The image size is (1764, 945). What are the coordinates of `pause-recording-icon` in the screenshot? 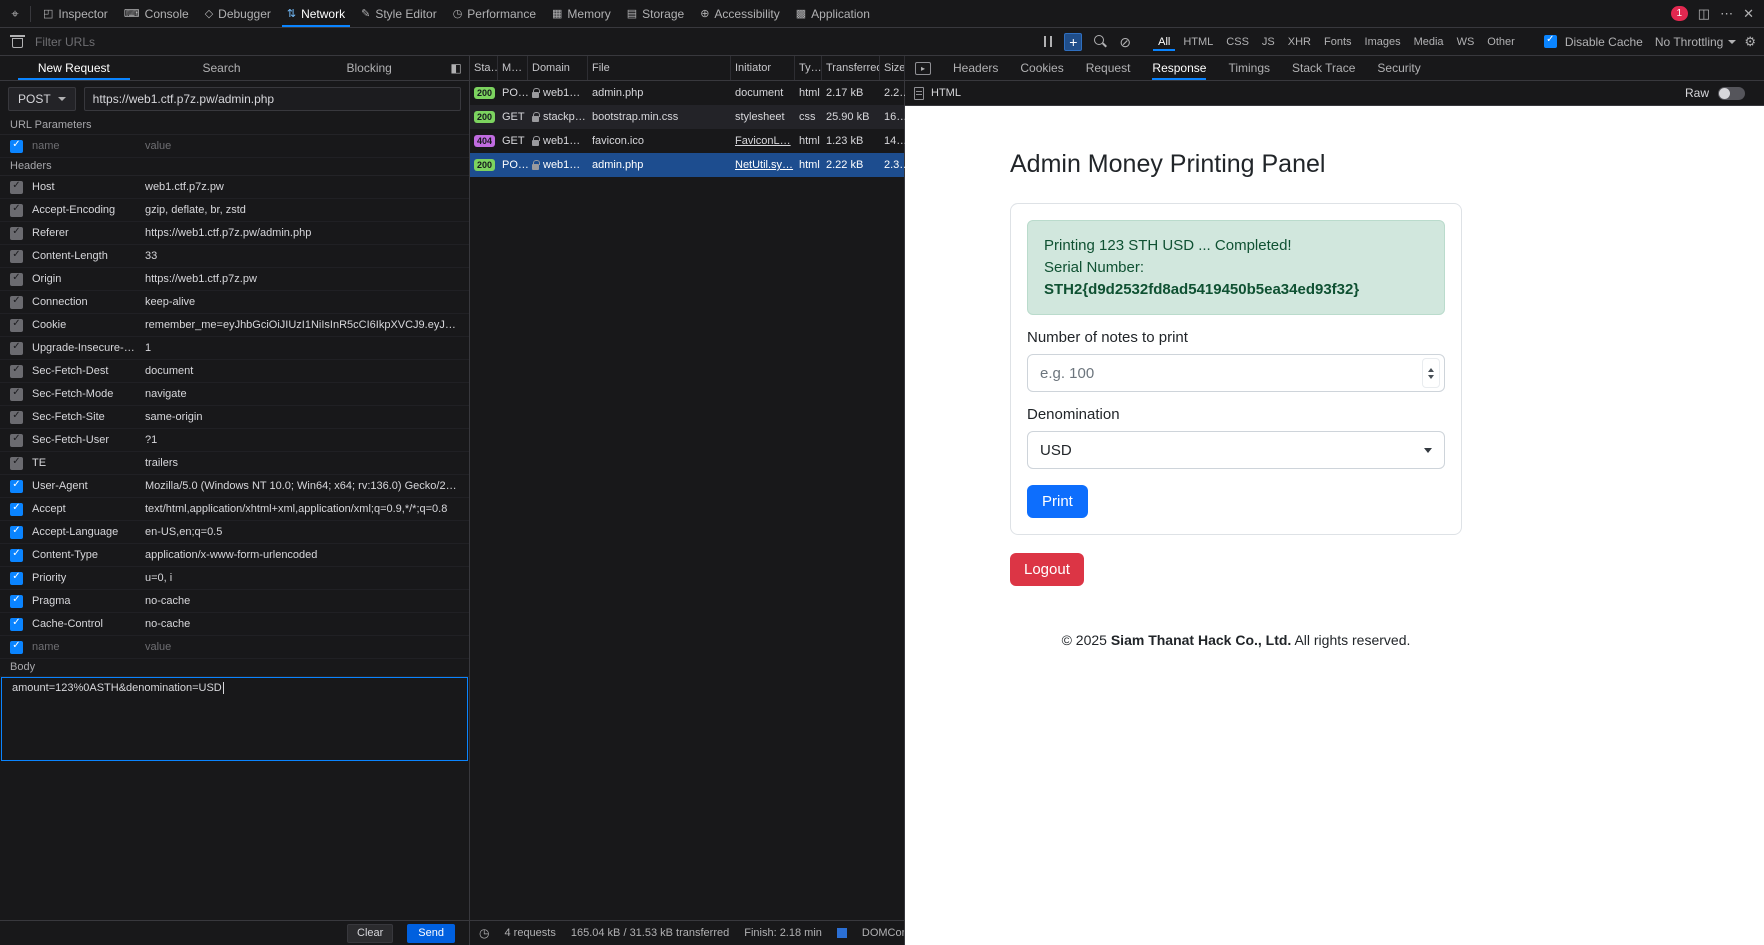 It's located at (1048, 41).